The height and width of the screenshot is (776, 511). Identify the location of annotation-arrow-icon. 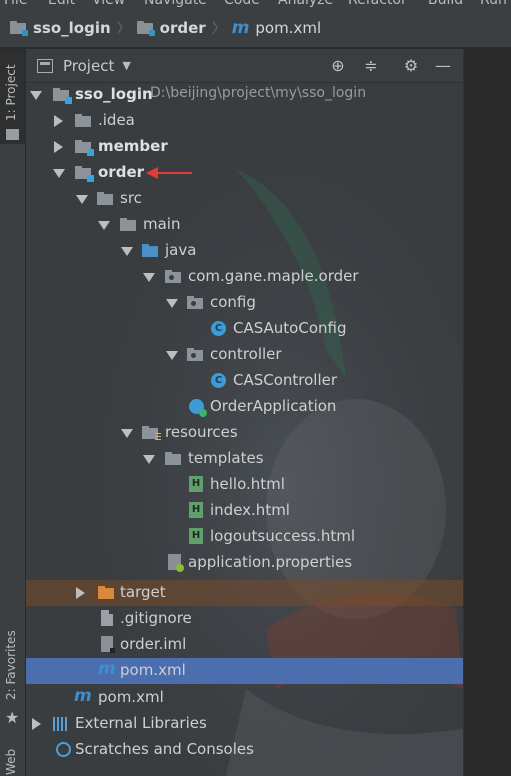
(169, 173).